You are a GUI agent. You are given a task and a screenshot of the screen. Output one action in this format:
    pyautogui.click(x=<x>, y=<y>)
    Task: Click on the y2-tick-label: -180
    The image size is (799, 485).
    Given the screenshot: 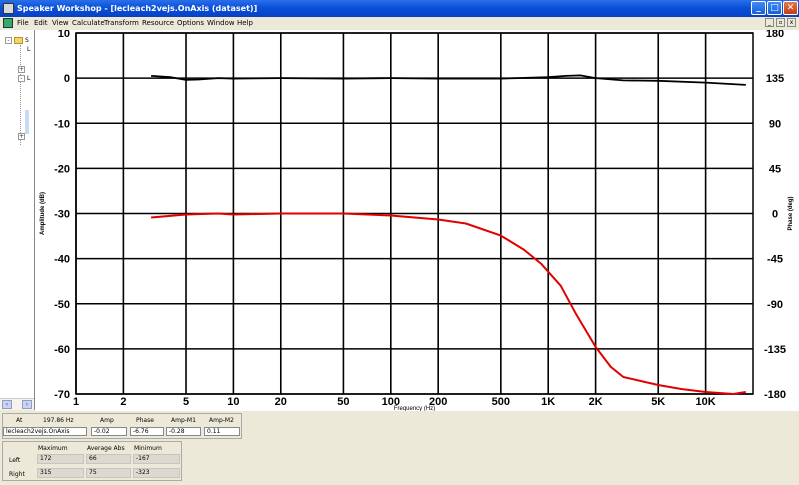 What is the action you would take?
    pyautogui.click(x=775, y=395)
    